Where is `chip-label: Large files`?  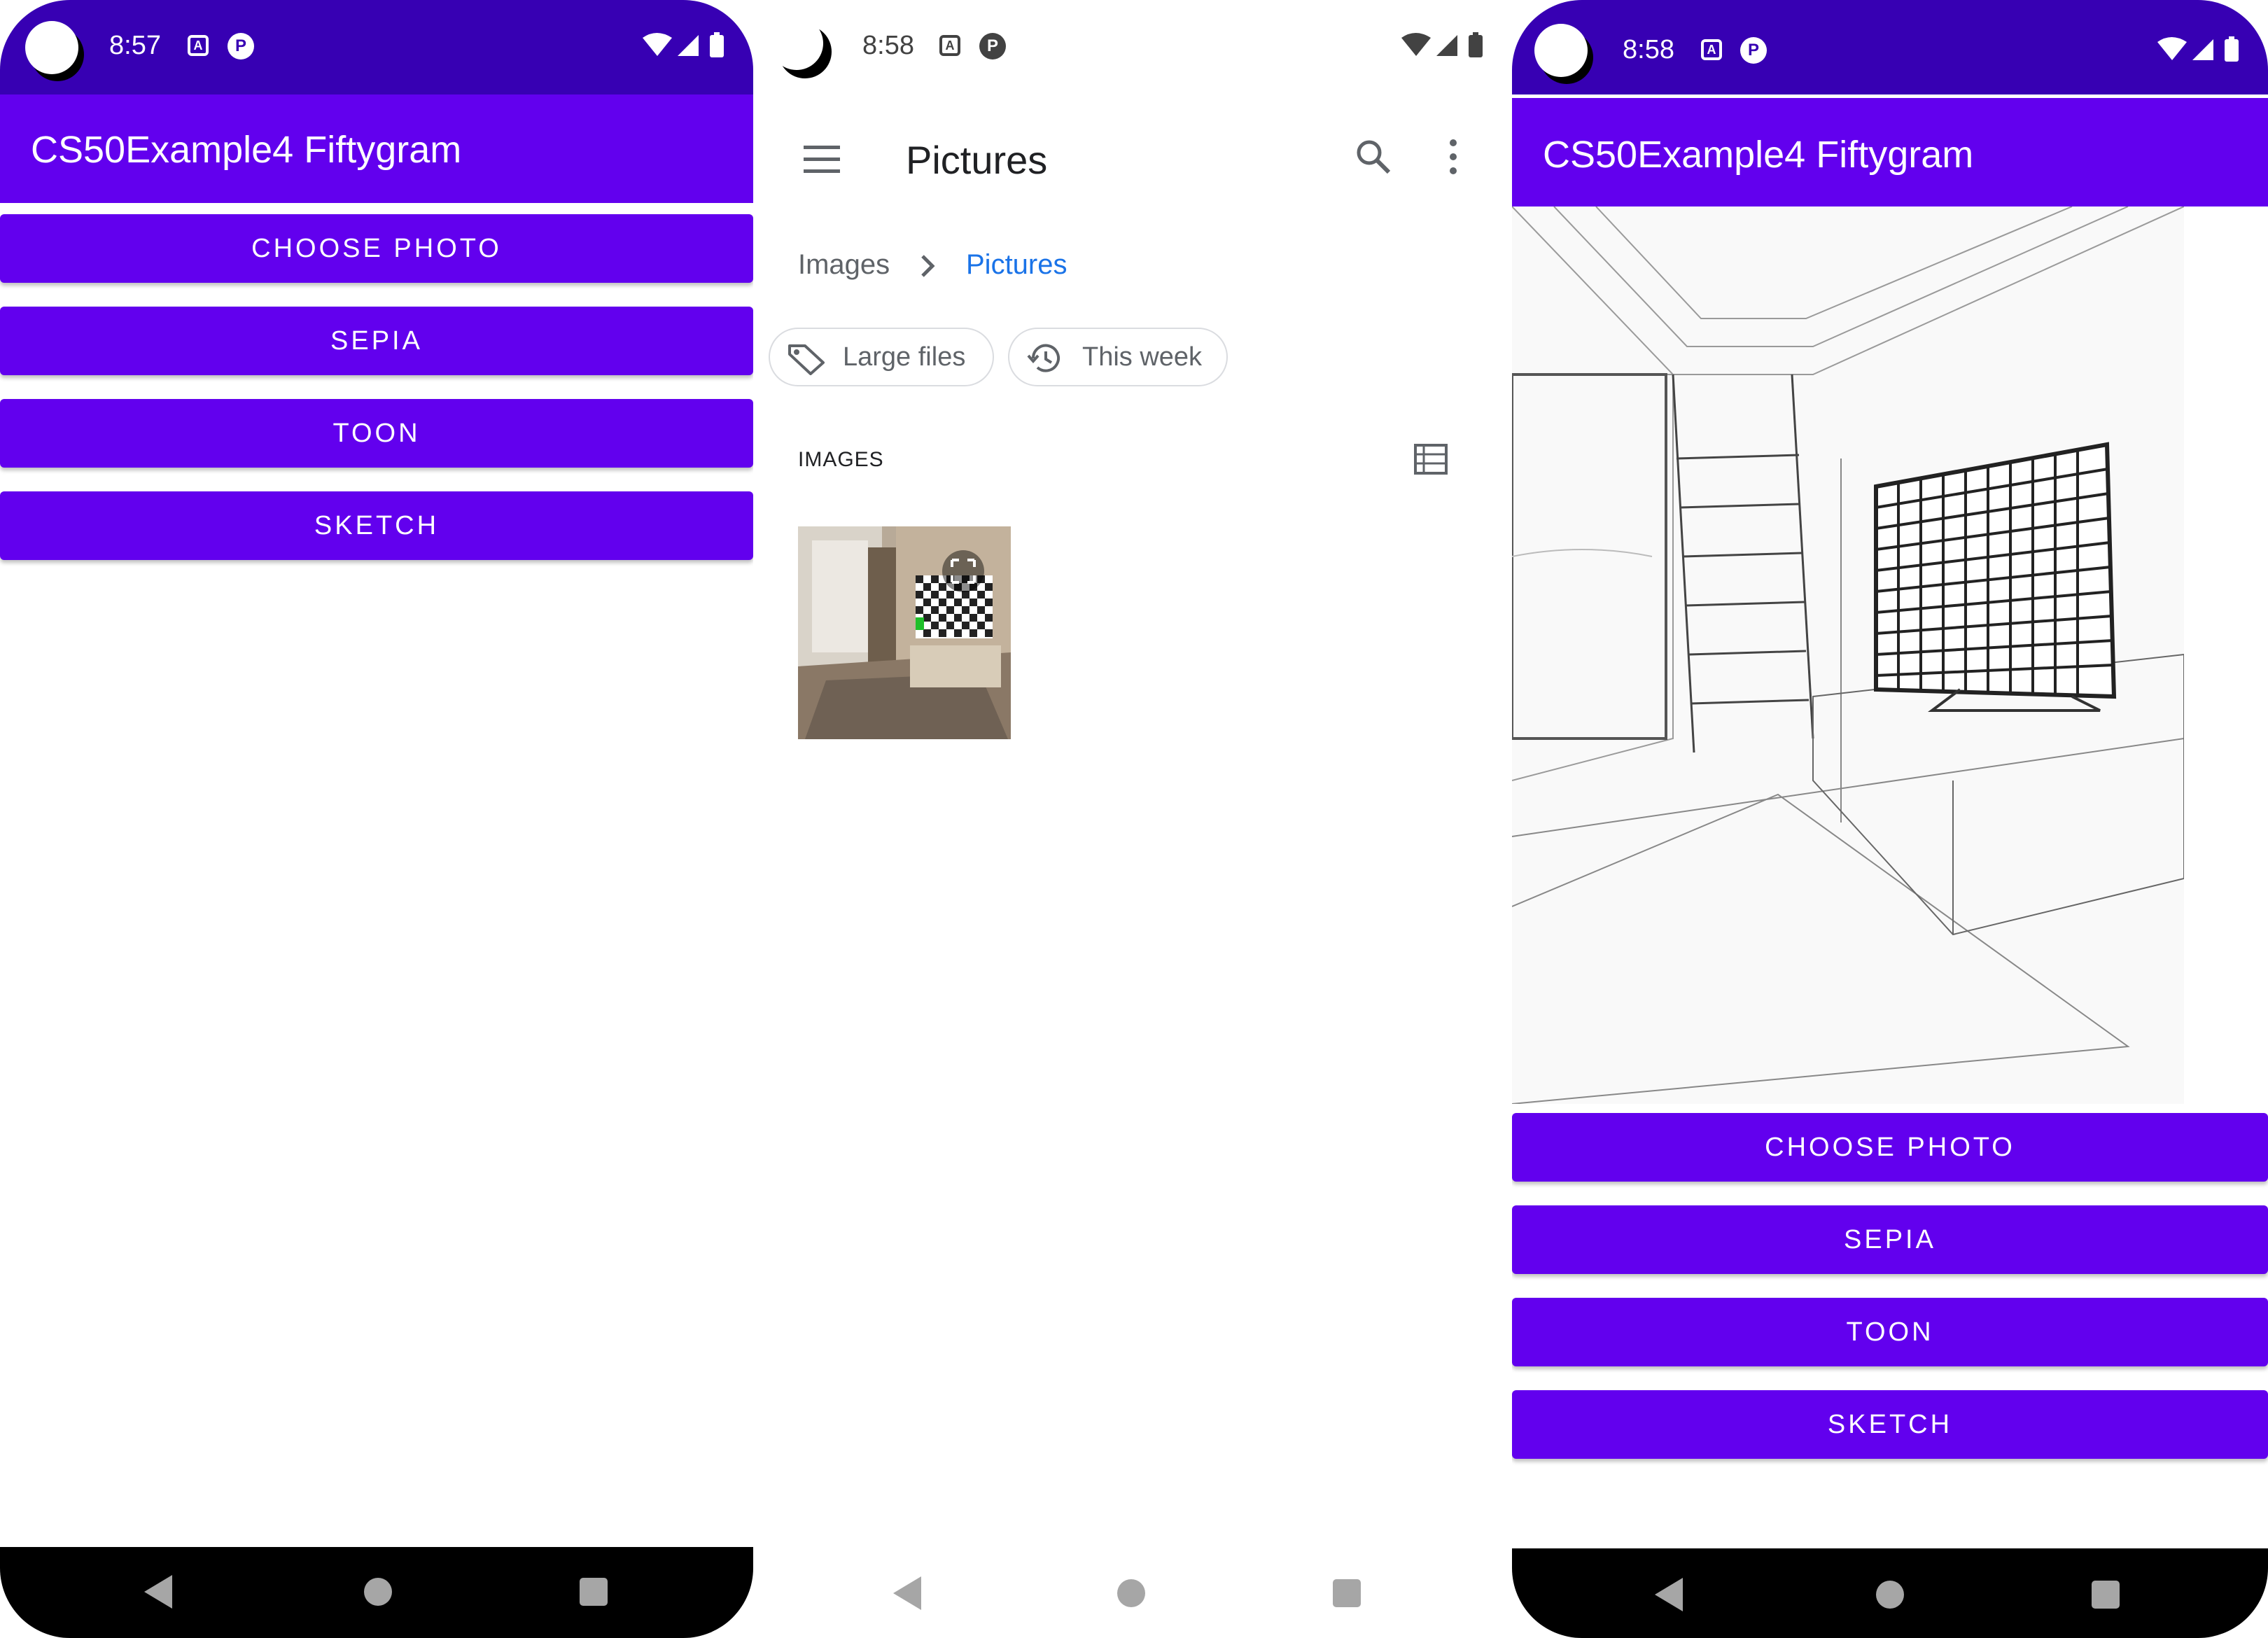
chip-label: Large files is located at coordinates (904, 357).